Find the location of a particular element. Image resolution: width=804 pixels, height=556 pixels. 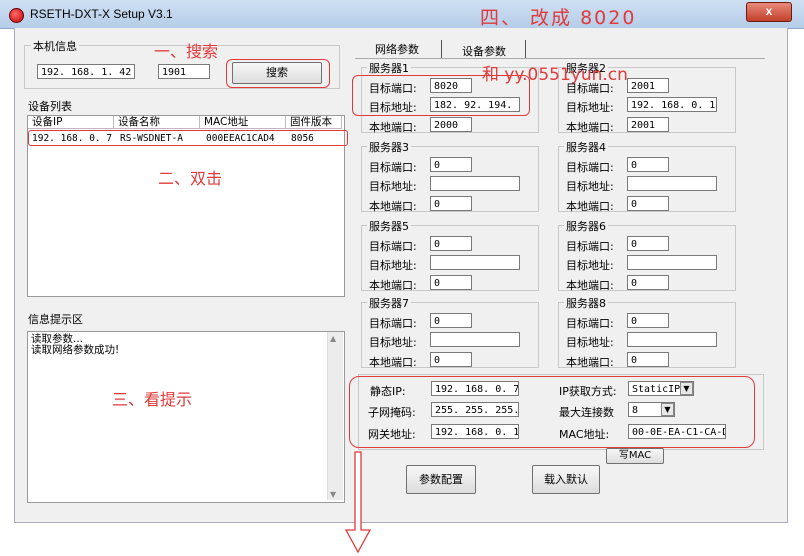

load-default-button: 载入默认 is located at coordinates (566, 479).